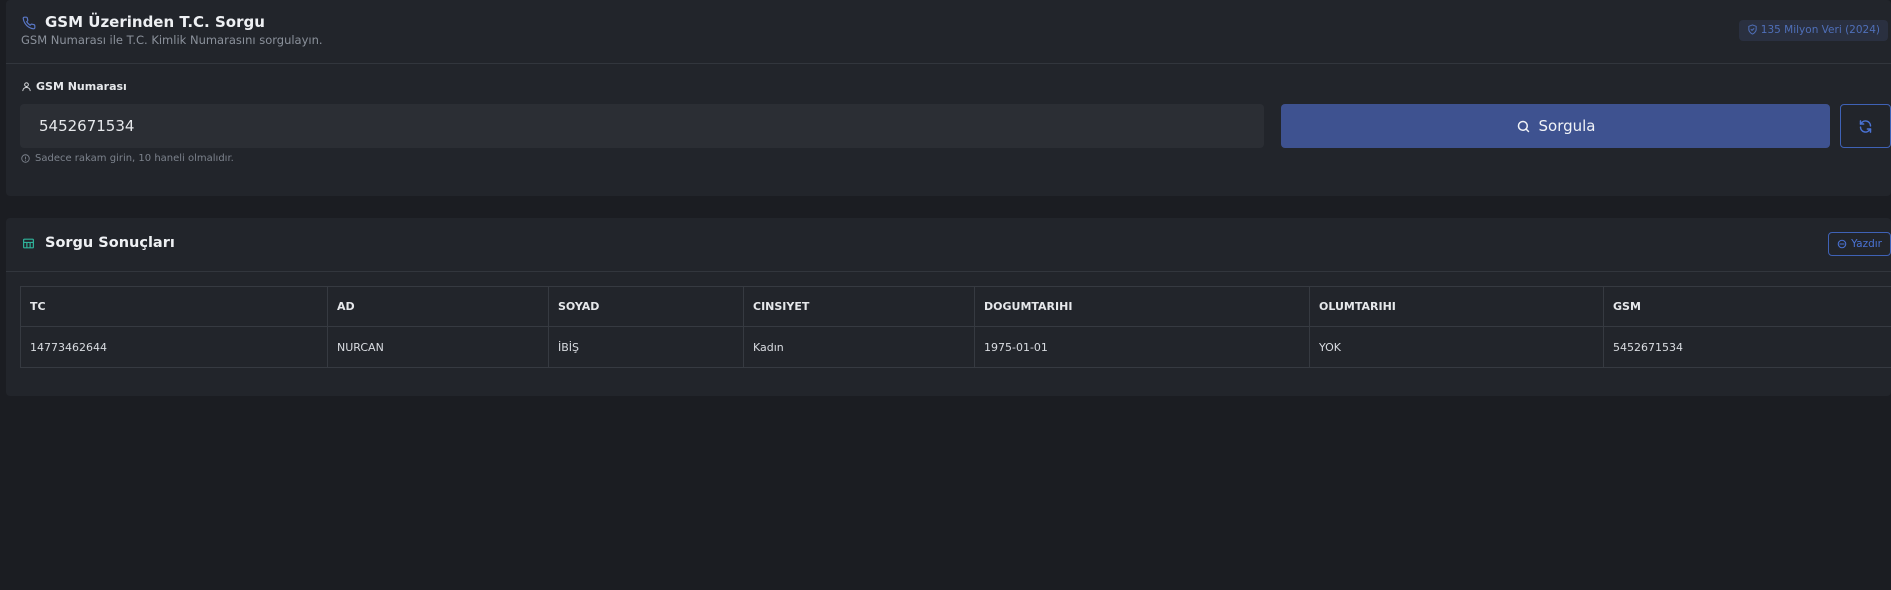 This screenshot has height=590, width=1891. What do you see at coordinates (81, 86) in the screenshot?
I see `gsm-label-text: GSM Numarası` at bounding box center [81, 86].